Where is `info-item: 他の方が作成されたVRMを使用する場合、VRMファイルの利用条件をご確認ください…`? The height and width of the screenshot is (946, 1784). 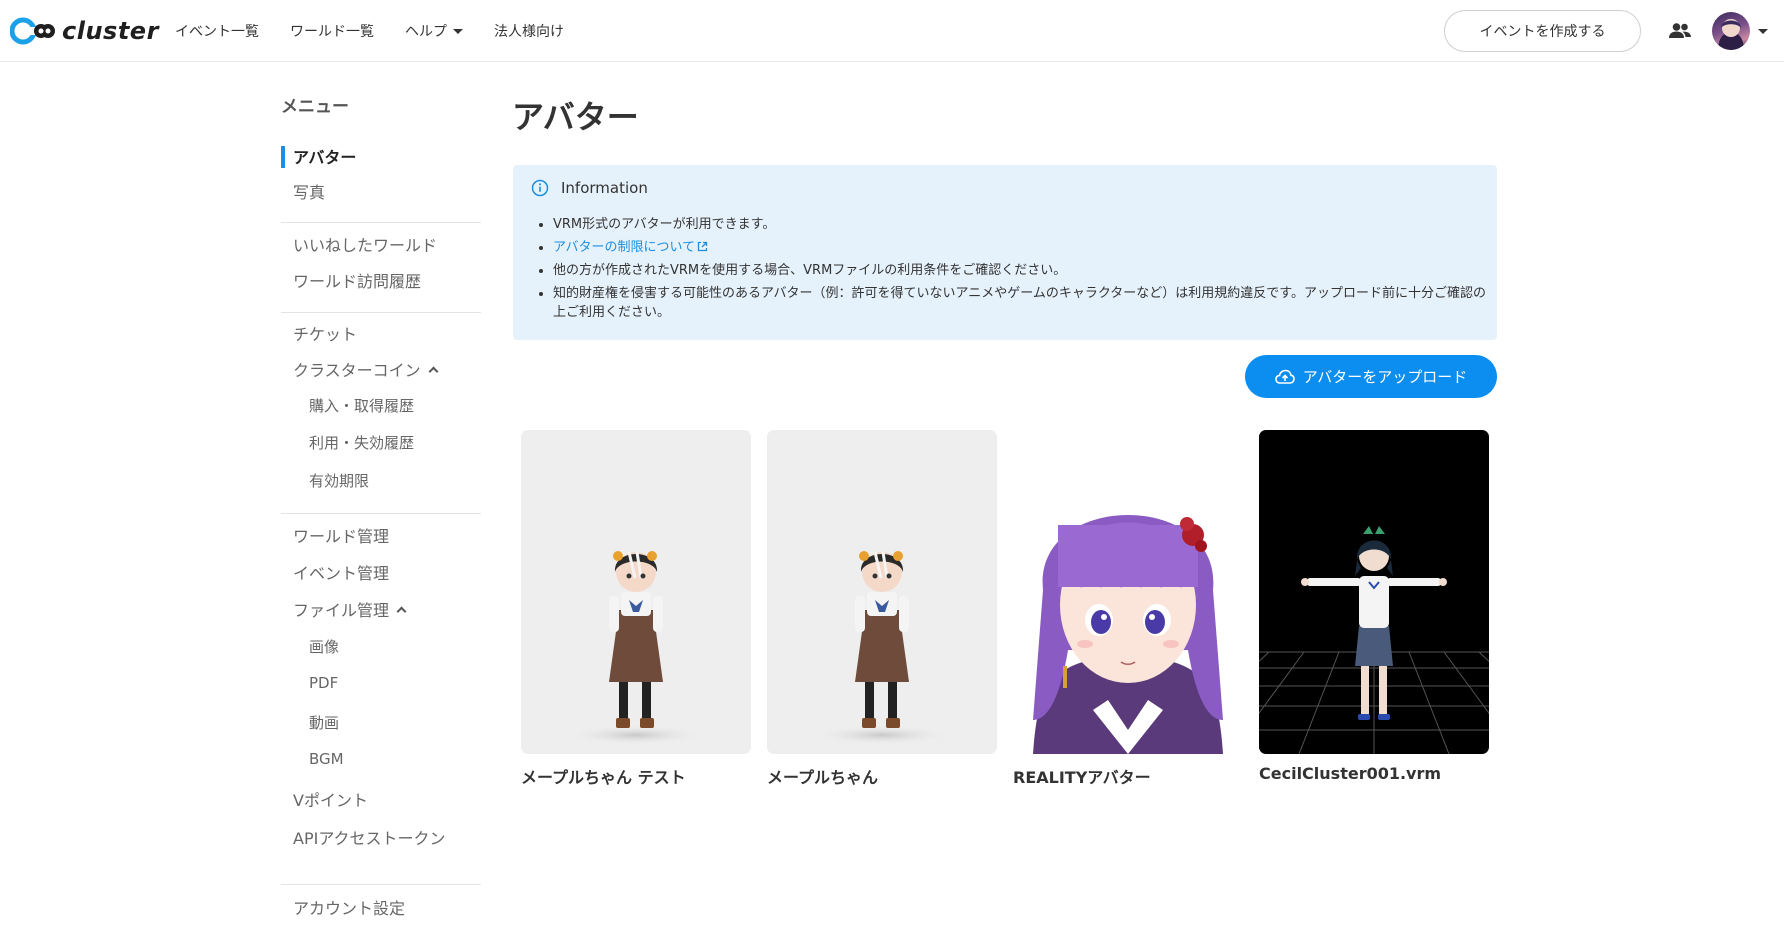 info-item: 他の方が作成されたVRMを使用する場合、VRMファイルの利用条件をご確認ください… is located at coordinates (1012, 270).